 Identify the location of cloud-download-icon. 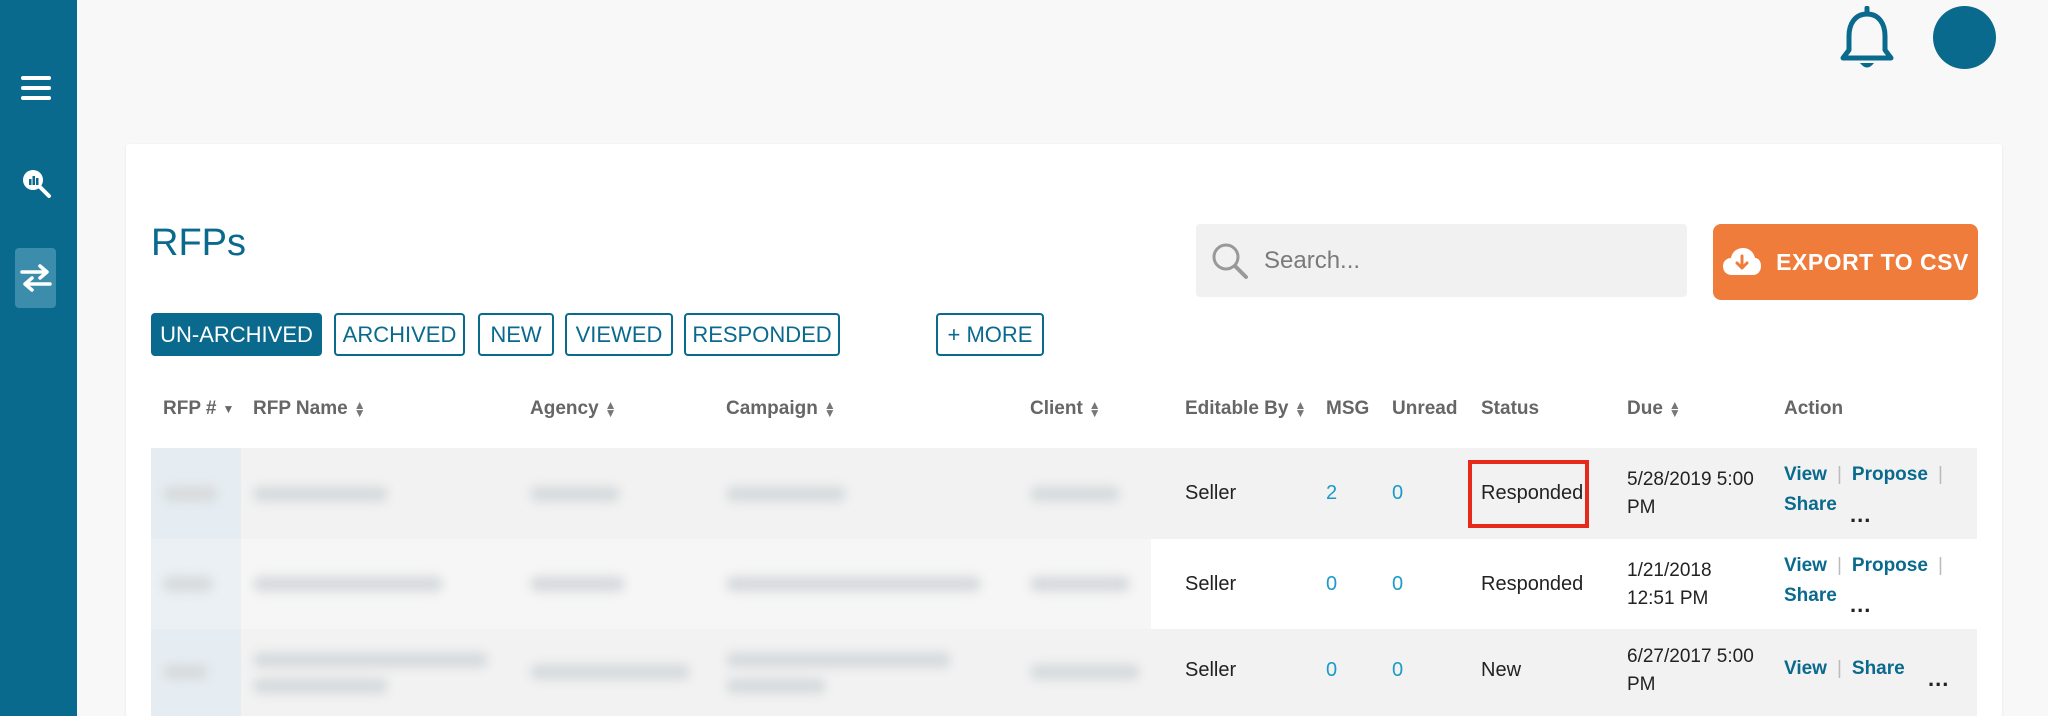
(1742, 261).